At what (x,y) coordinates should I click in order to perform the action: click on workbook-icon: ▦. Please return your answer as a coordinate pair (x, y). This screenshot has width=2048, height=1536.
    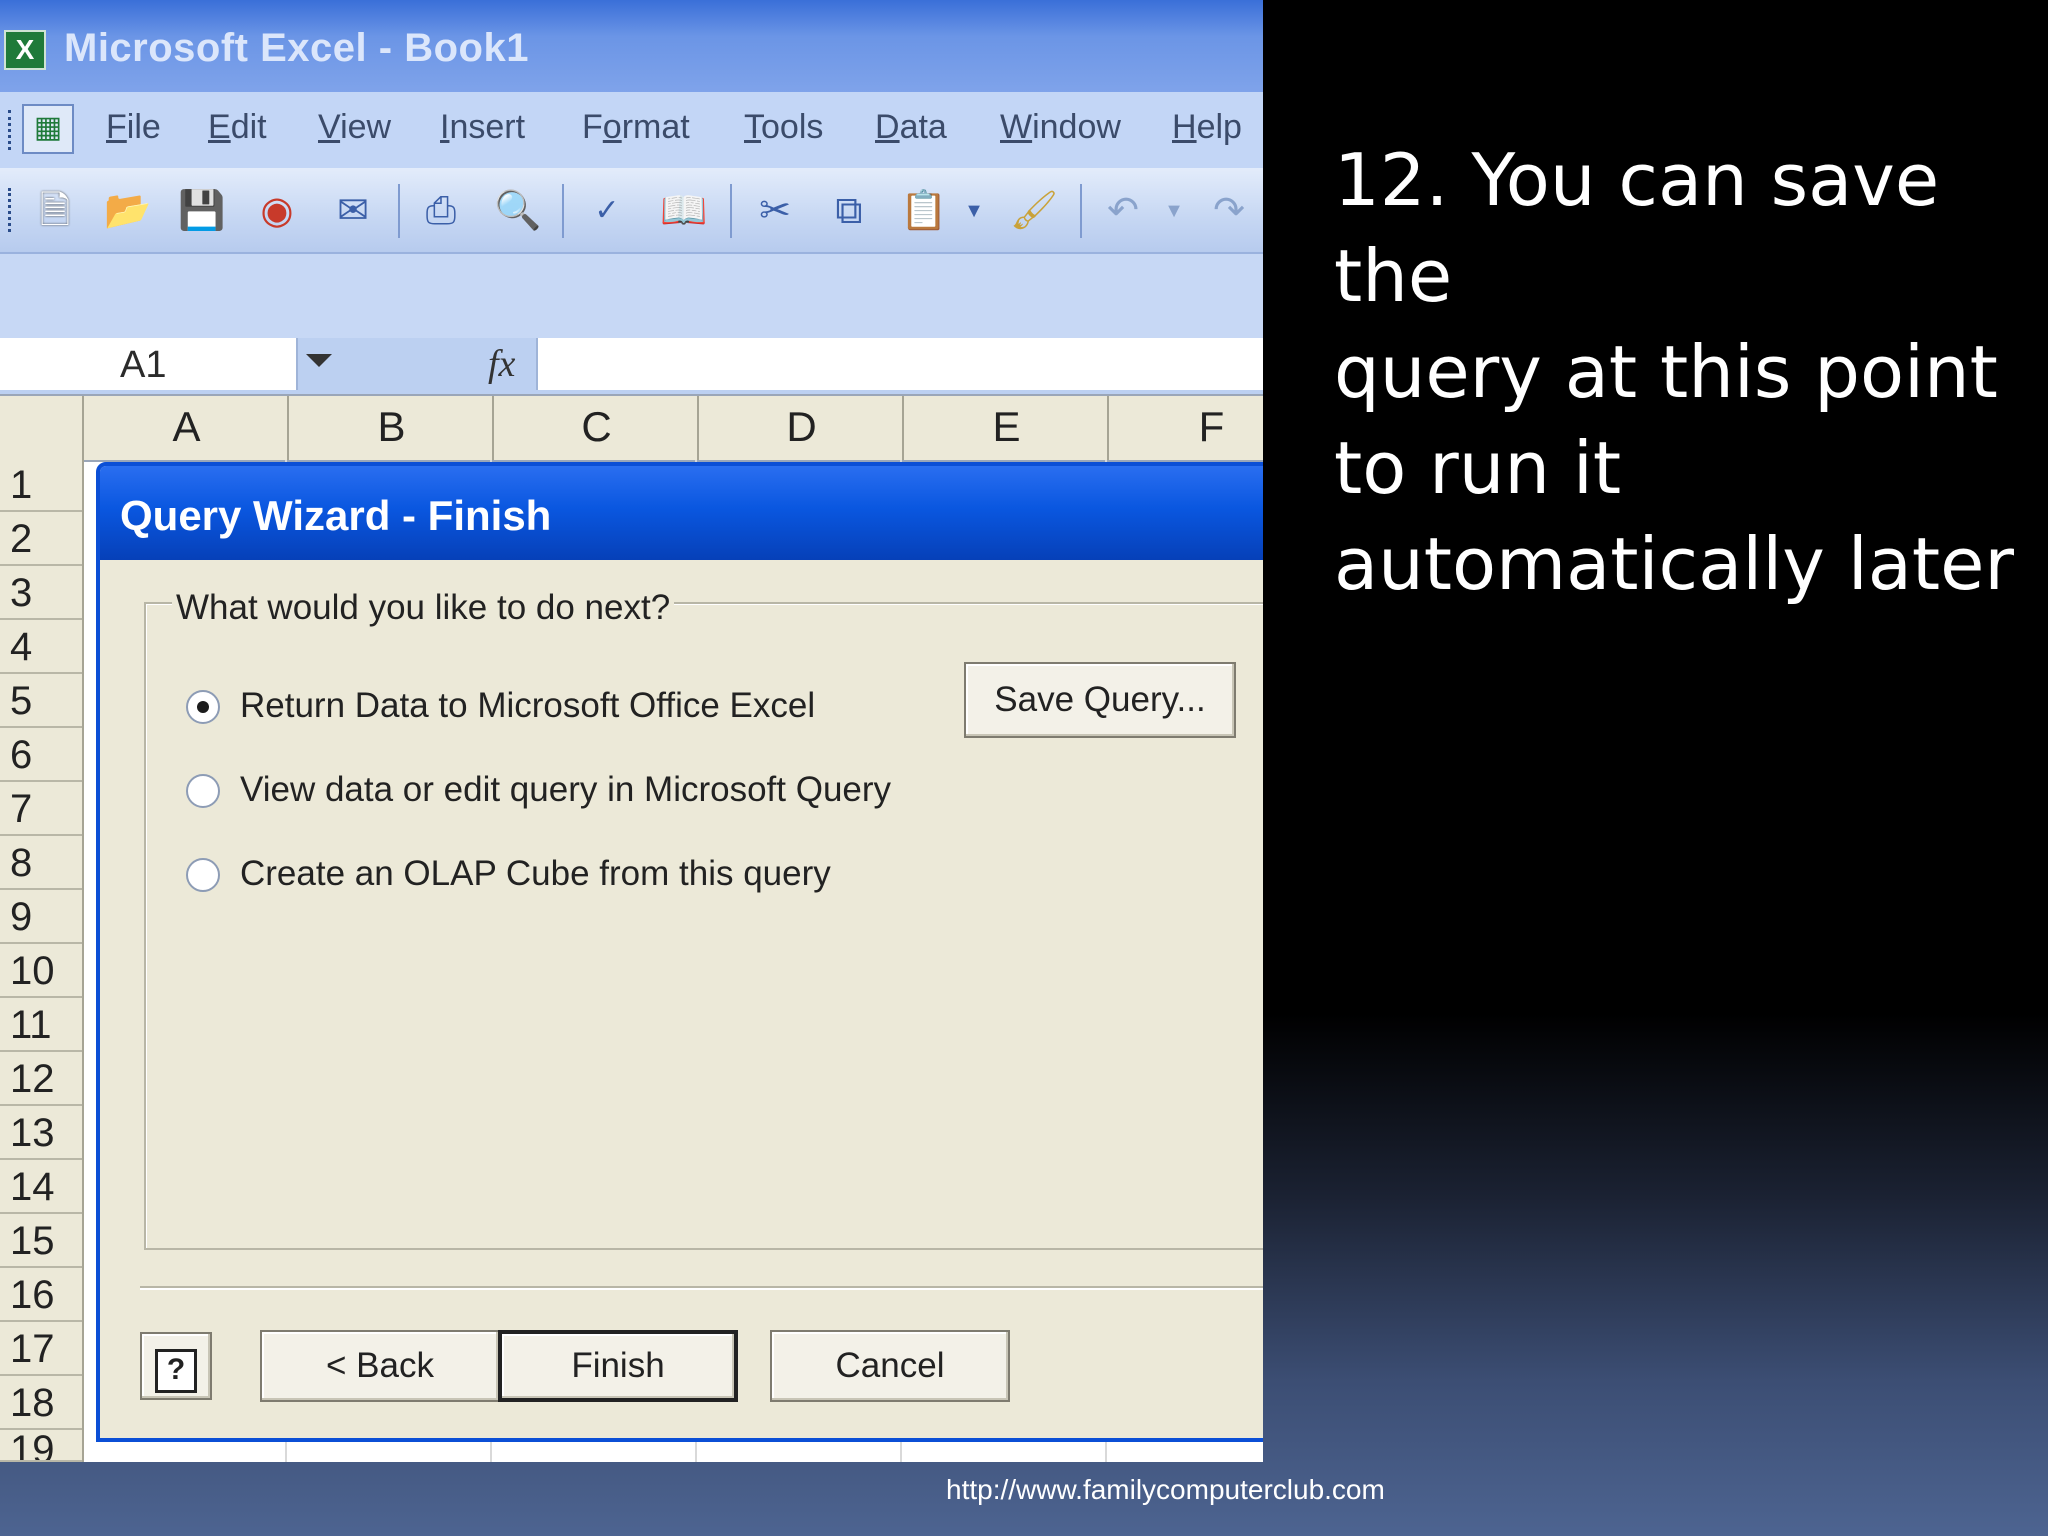
    Looking at the image, I should click on (48, 129).